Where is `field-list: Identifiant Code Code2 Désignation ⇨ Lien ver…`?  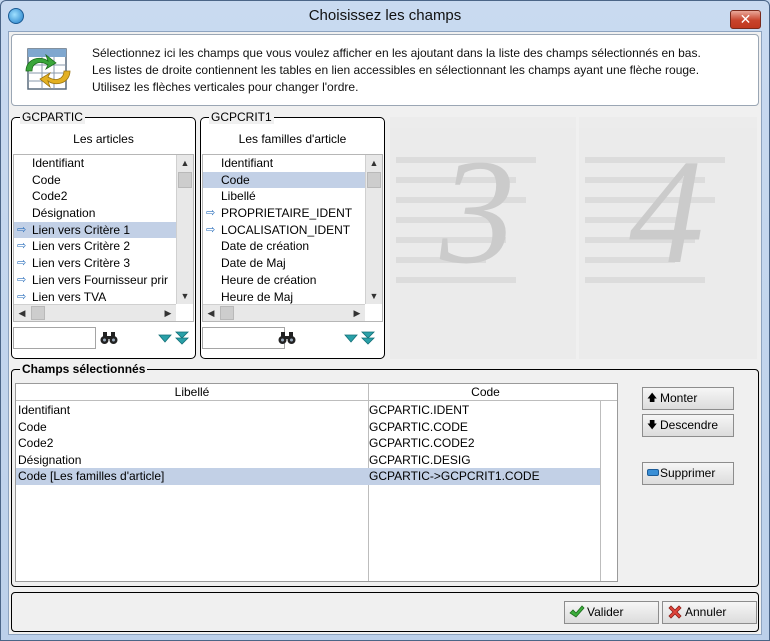
field-list: Identifiant Code Code2 Désignation ⇨ Lien ver… is located at coordinates (103, 238).